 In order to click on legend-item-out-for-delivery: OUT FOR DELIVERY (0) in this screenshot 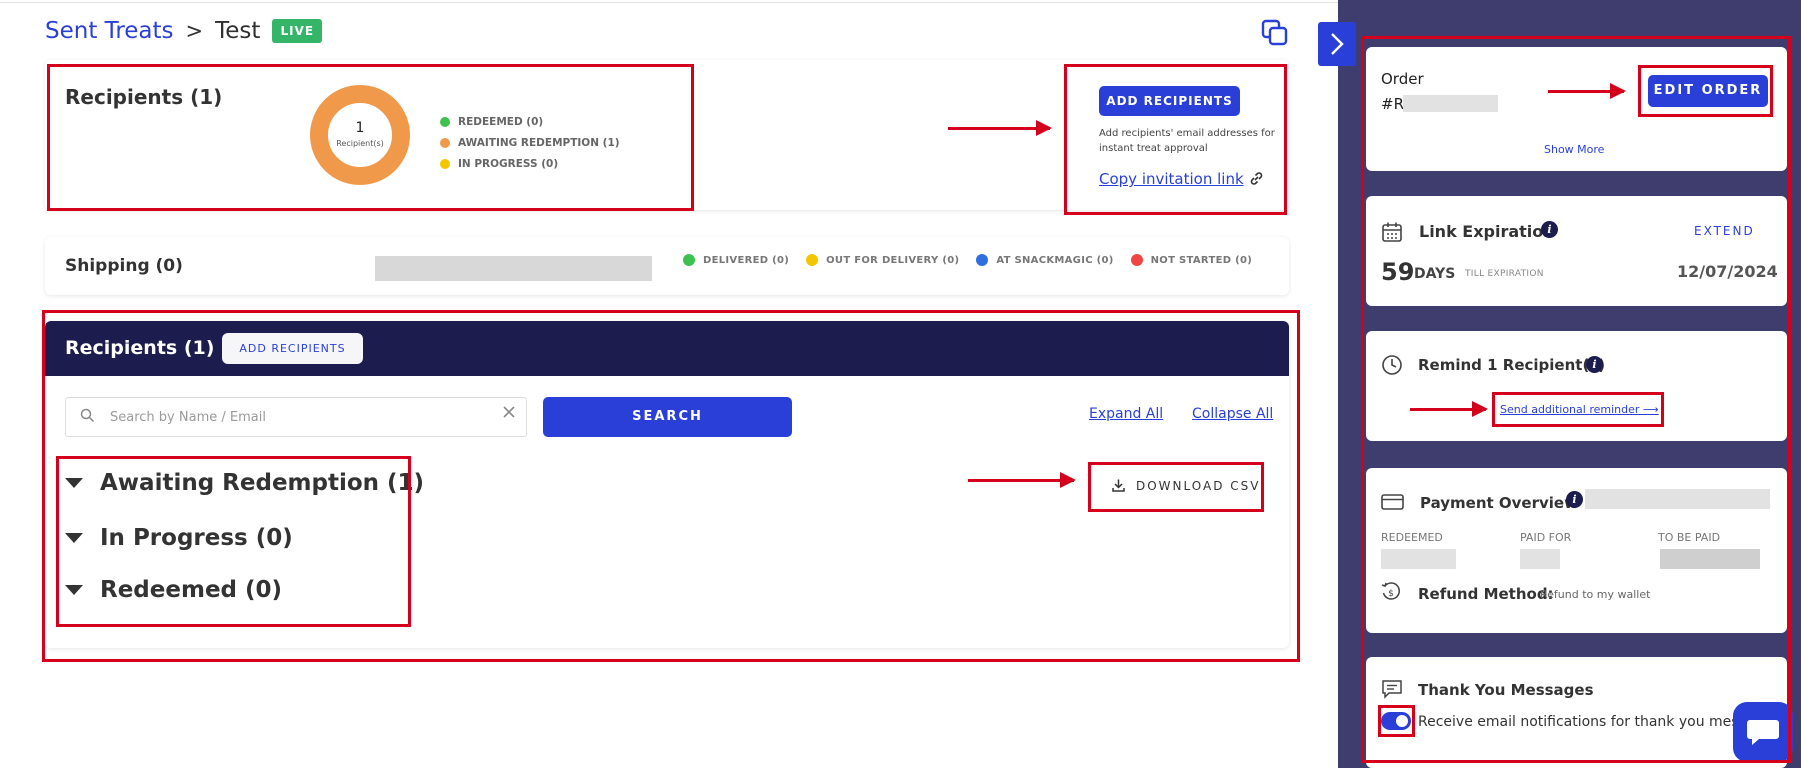, I will do `click(882, 260)`.